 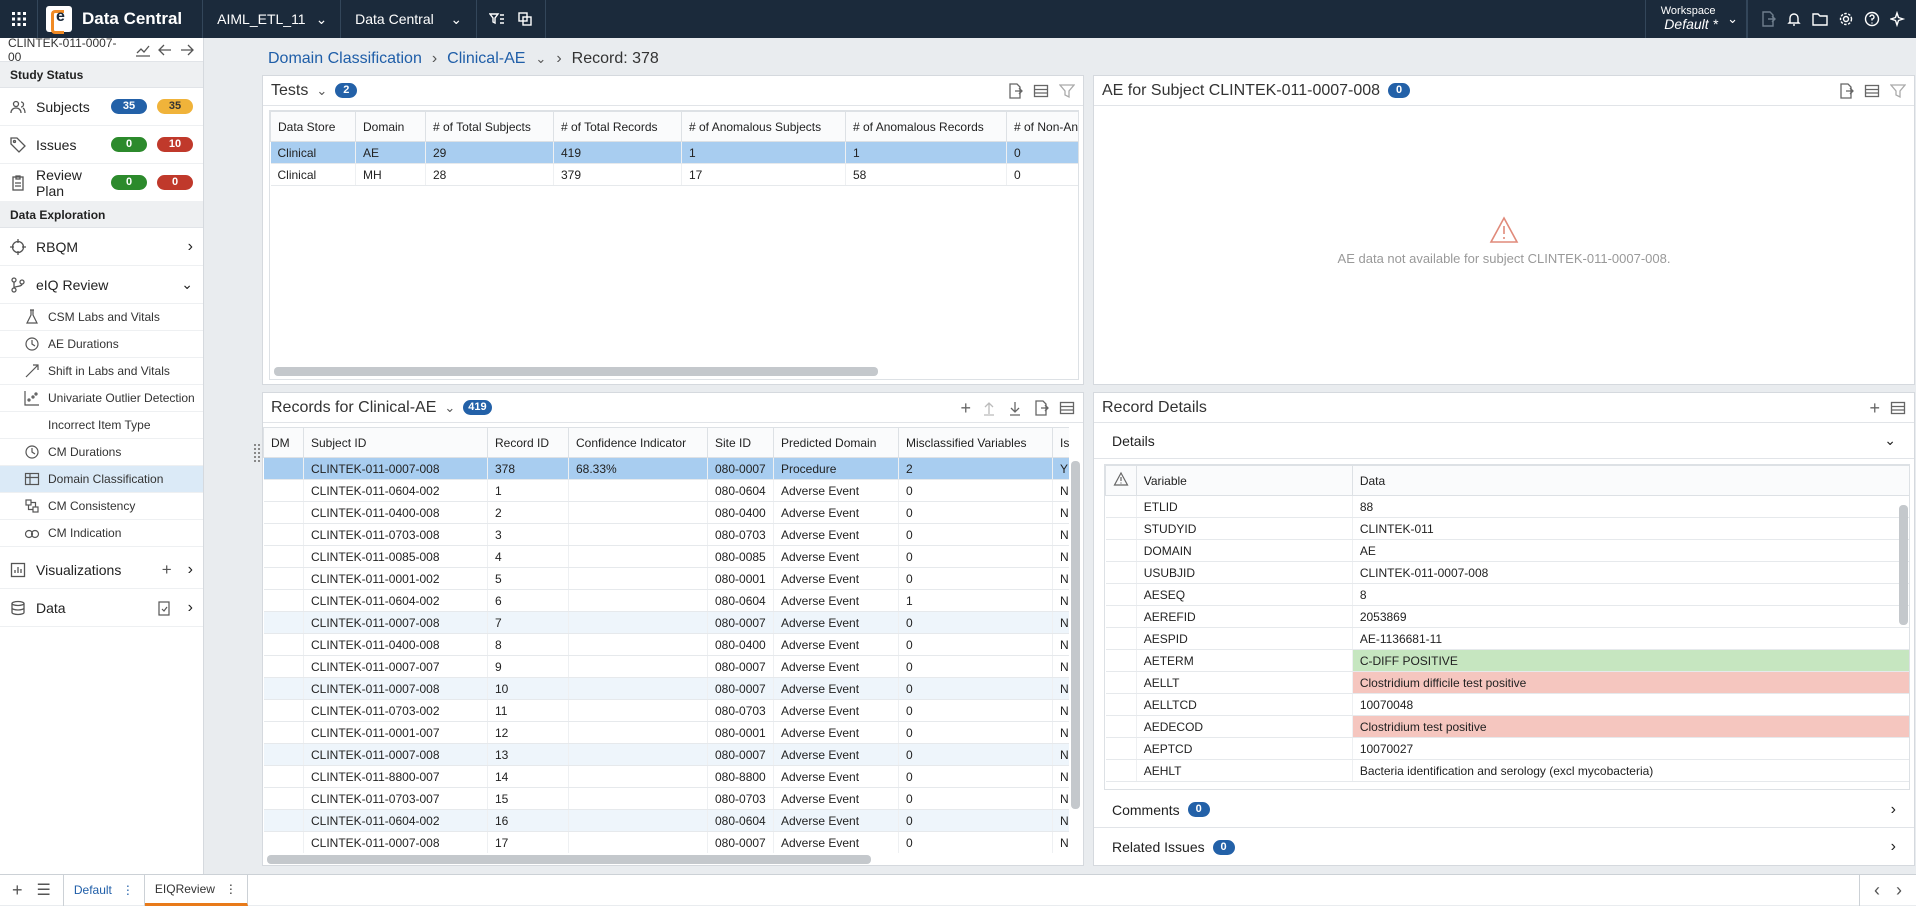 What do you see at coordinates (1877, 890) in the screenshot?
I see `chevron-left-icon: ‹` at bounding box center [1877, 890].